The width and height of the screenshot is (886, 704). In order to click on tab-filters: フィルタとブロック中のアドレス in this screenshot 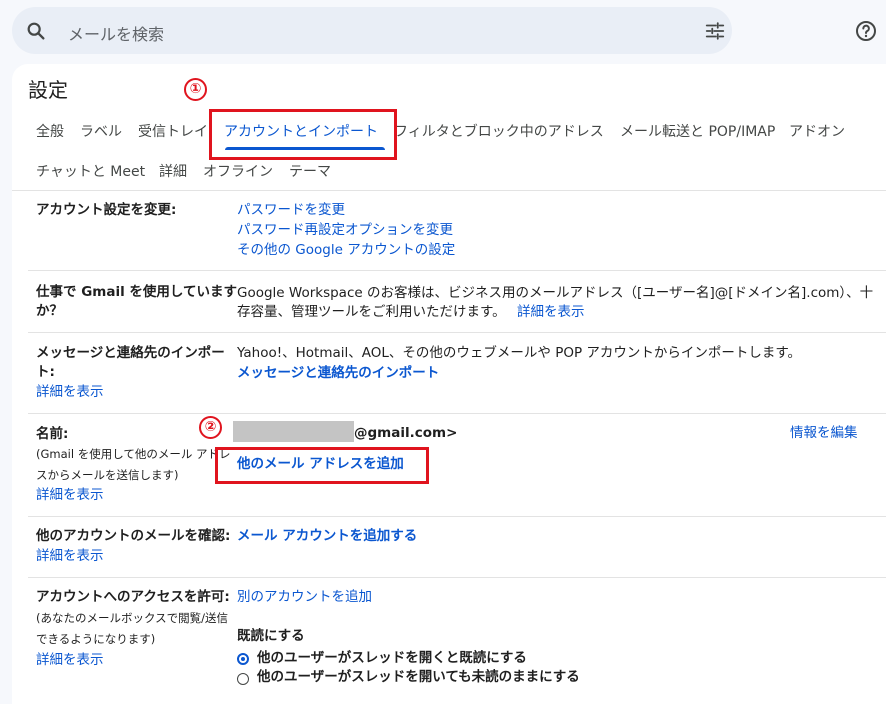, I will do `click(499, 131)`.